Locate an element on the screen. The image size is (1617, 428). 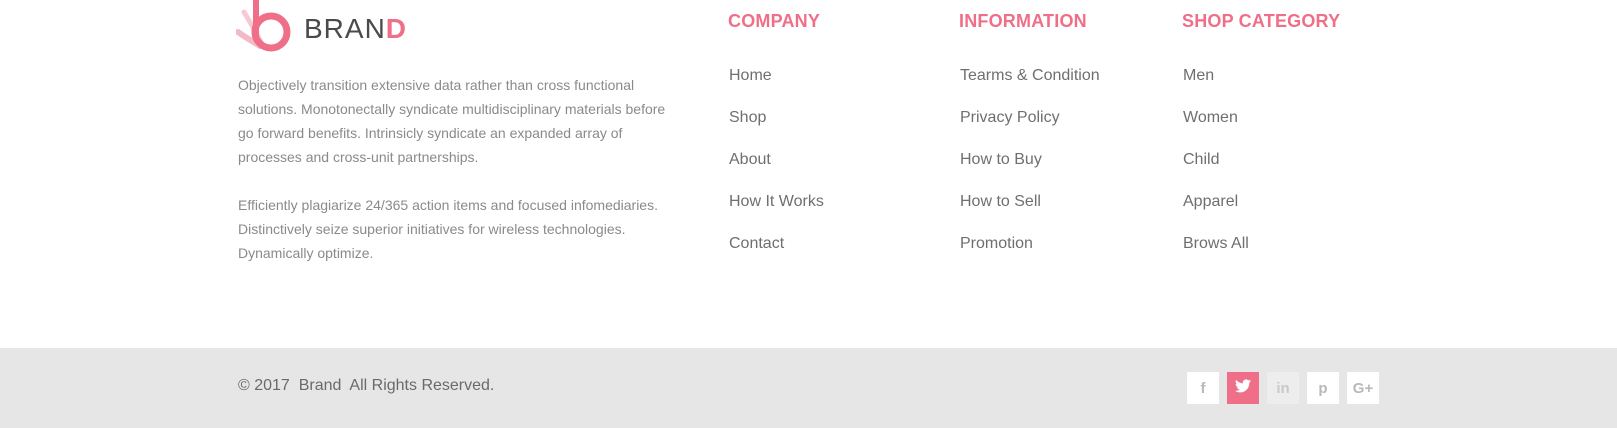
twitter-button is located at coordinates (1243, 388).